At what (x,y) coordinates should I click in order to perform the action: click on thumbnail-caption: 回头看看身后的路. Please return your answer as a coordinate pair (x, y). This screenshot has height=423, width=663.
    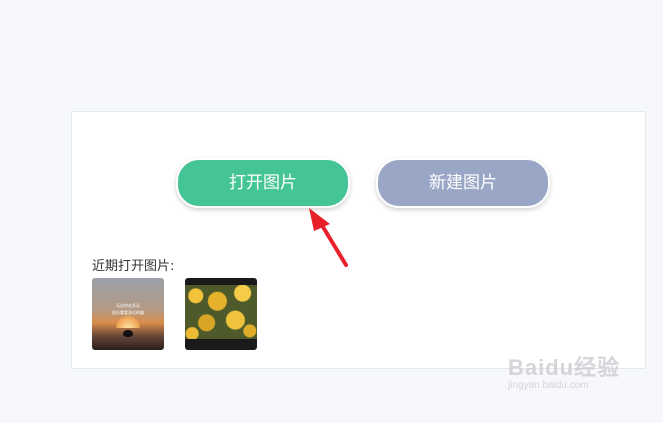
    Looking at the image, I should click on (128, 312).